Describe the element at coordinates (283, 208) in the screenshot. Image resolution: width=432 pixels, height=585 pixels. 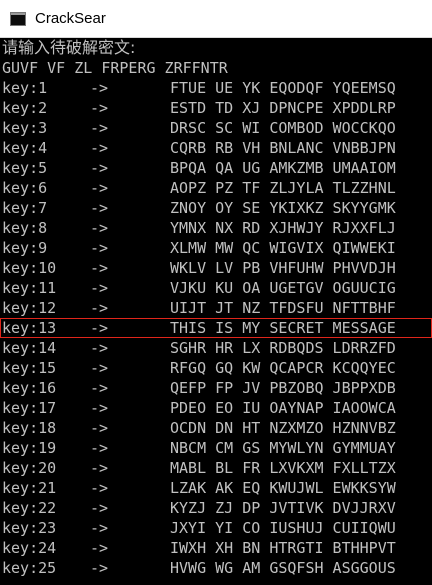
I see `decrypted-text: ZNOY OY SE YKIXKZ SKYYGMK` at that location.